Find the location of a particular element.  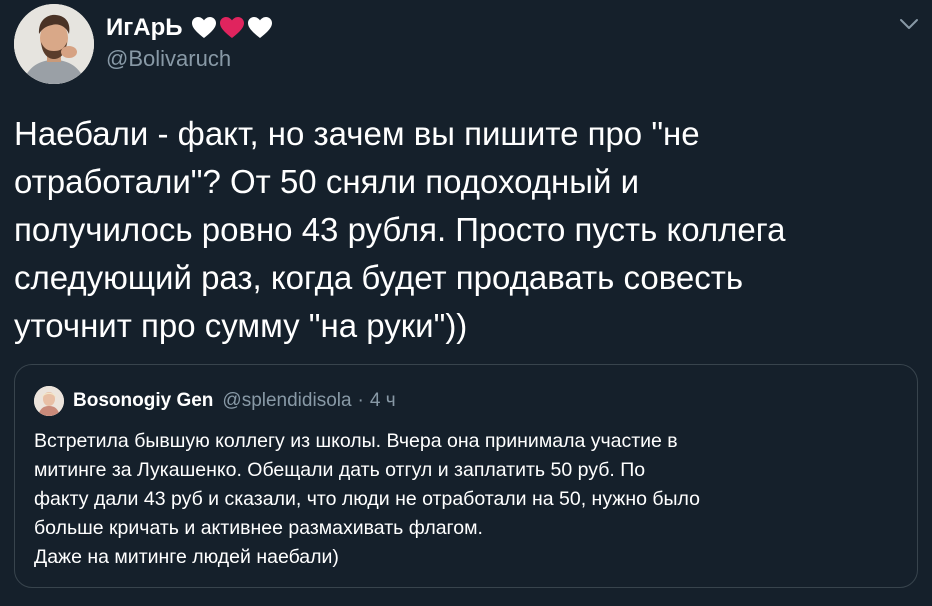

quoted-avatar-image is located at coordinates (49, 401).